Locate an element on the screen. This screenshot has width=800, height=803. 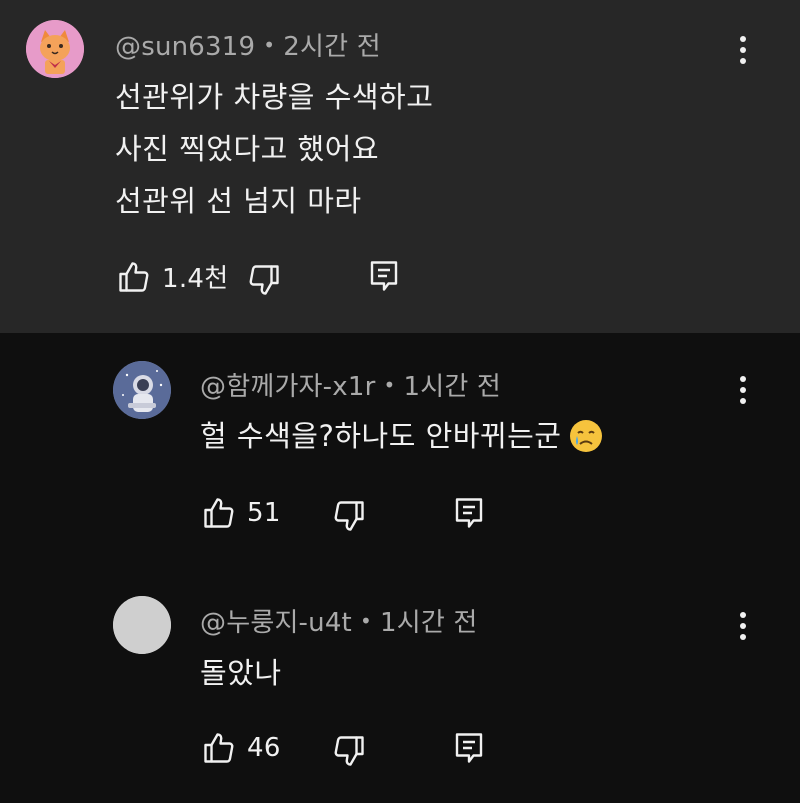
like-button: 51 is located at coordinates (241, 513).